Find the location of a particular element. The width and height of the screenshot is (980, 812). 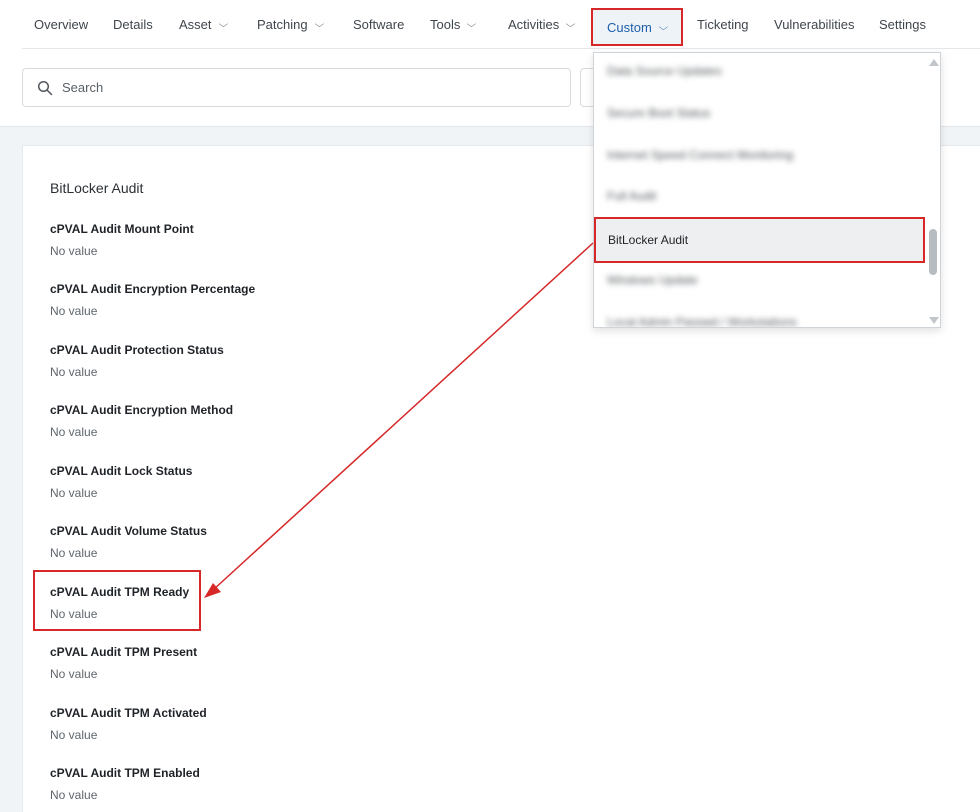

tab-label: Settings is located at coordinates (902, 24).